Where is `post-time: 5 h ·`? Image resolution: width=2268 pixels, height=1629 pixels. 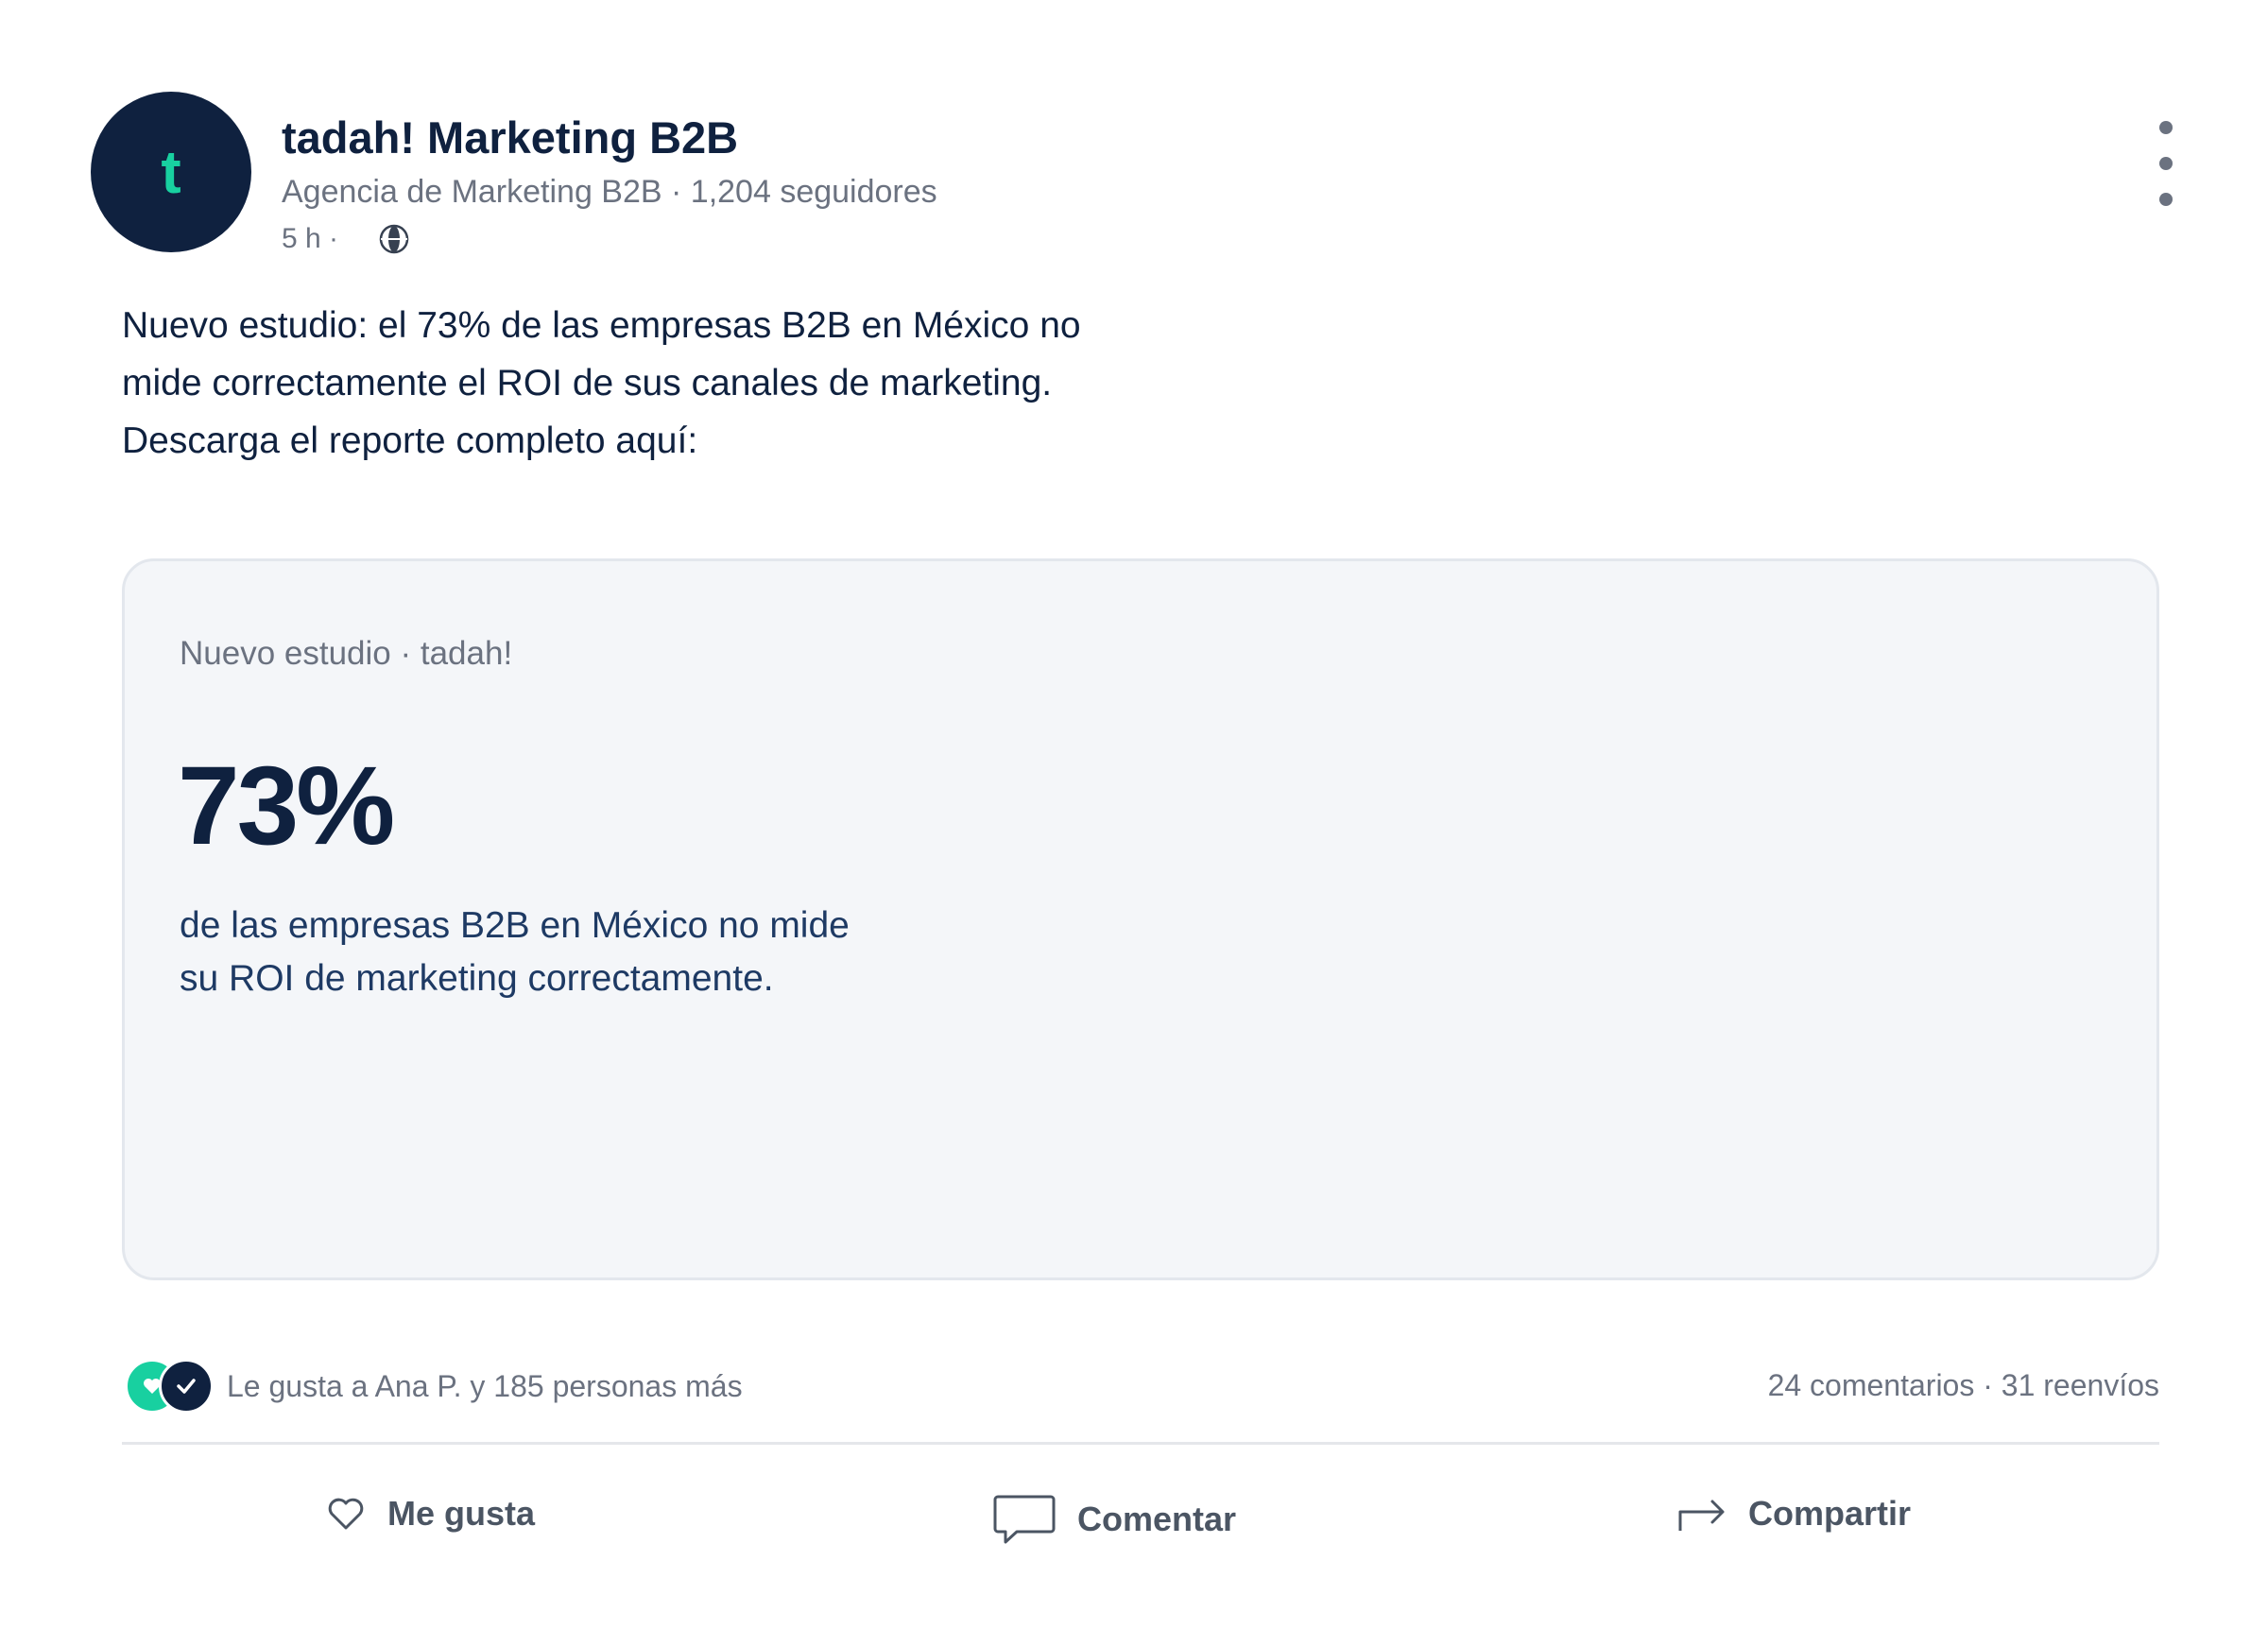 post-time: 5 h · is located at coordinates (310, 238).